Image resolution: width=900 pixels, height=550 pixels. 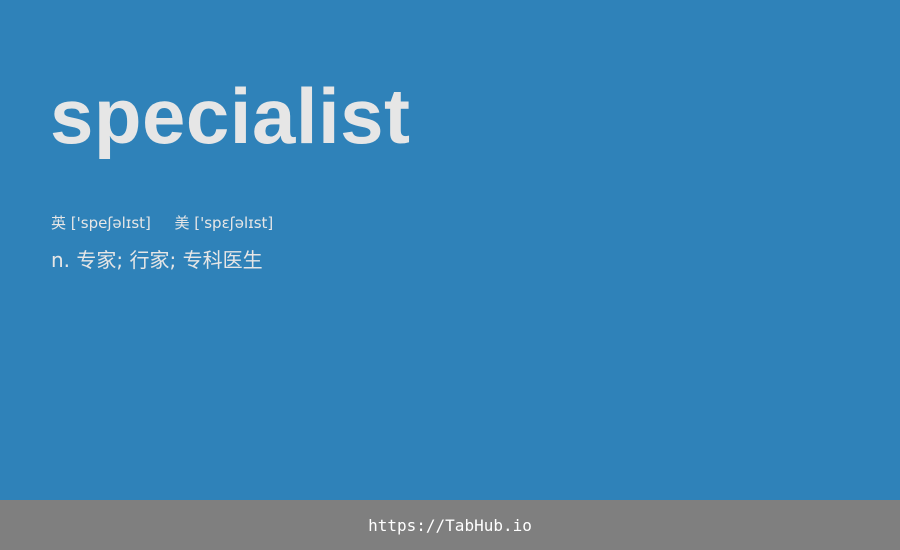 I want to click on headword: specialist, so click(x=230, y=116).